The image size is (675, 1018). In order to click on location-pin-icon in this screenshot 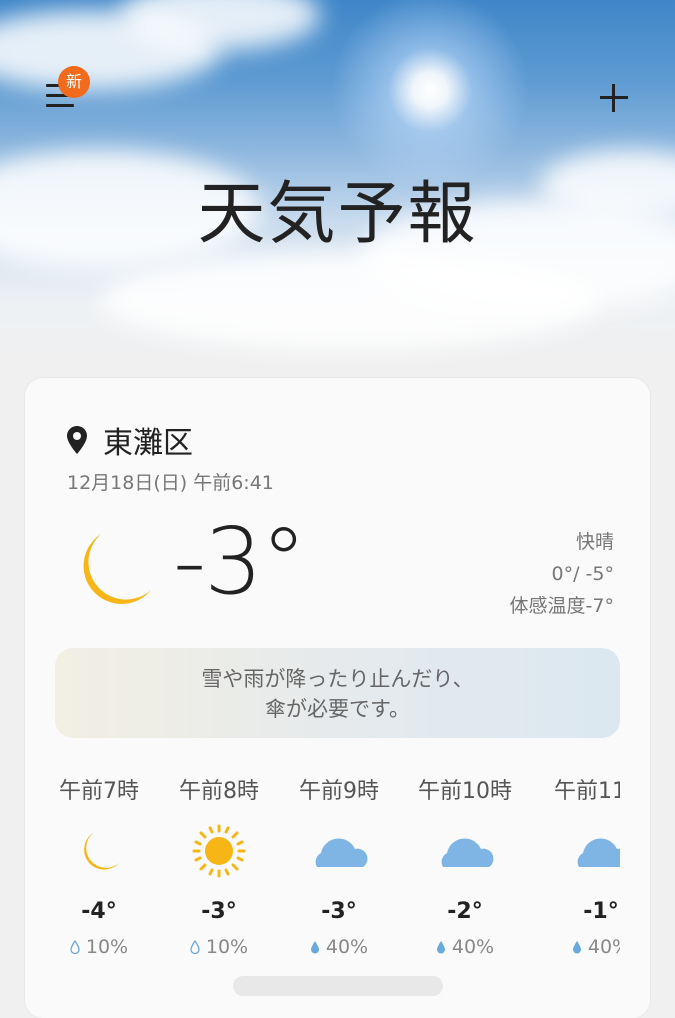, I will do `click(77, 440)`.